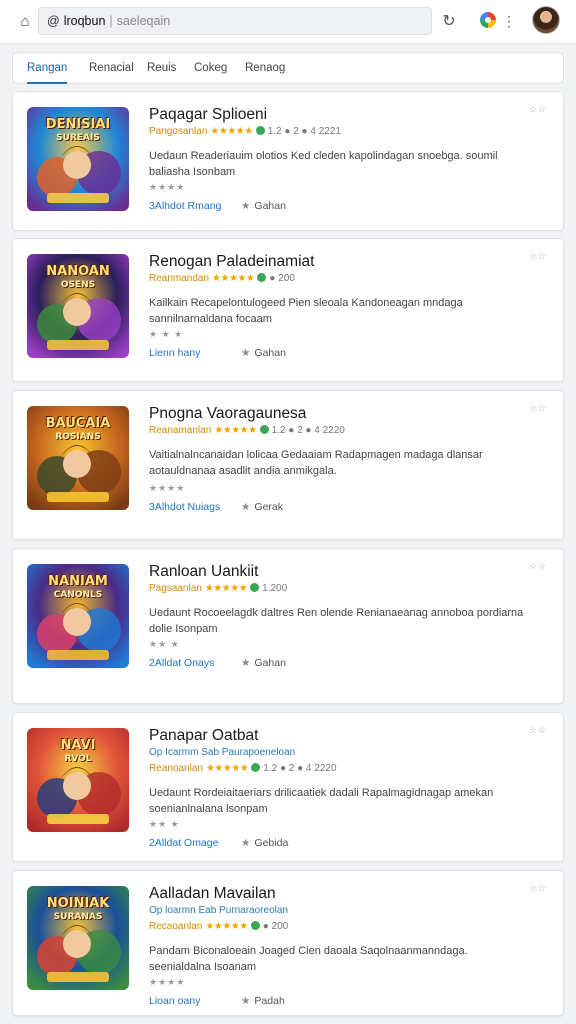 This screenshot has width=576, height=1024. Describe the element at coordinates (179, 278) in the screenshot. I see `rating-label: Reanmandan` at that location.